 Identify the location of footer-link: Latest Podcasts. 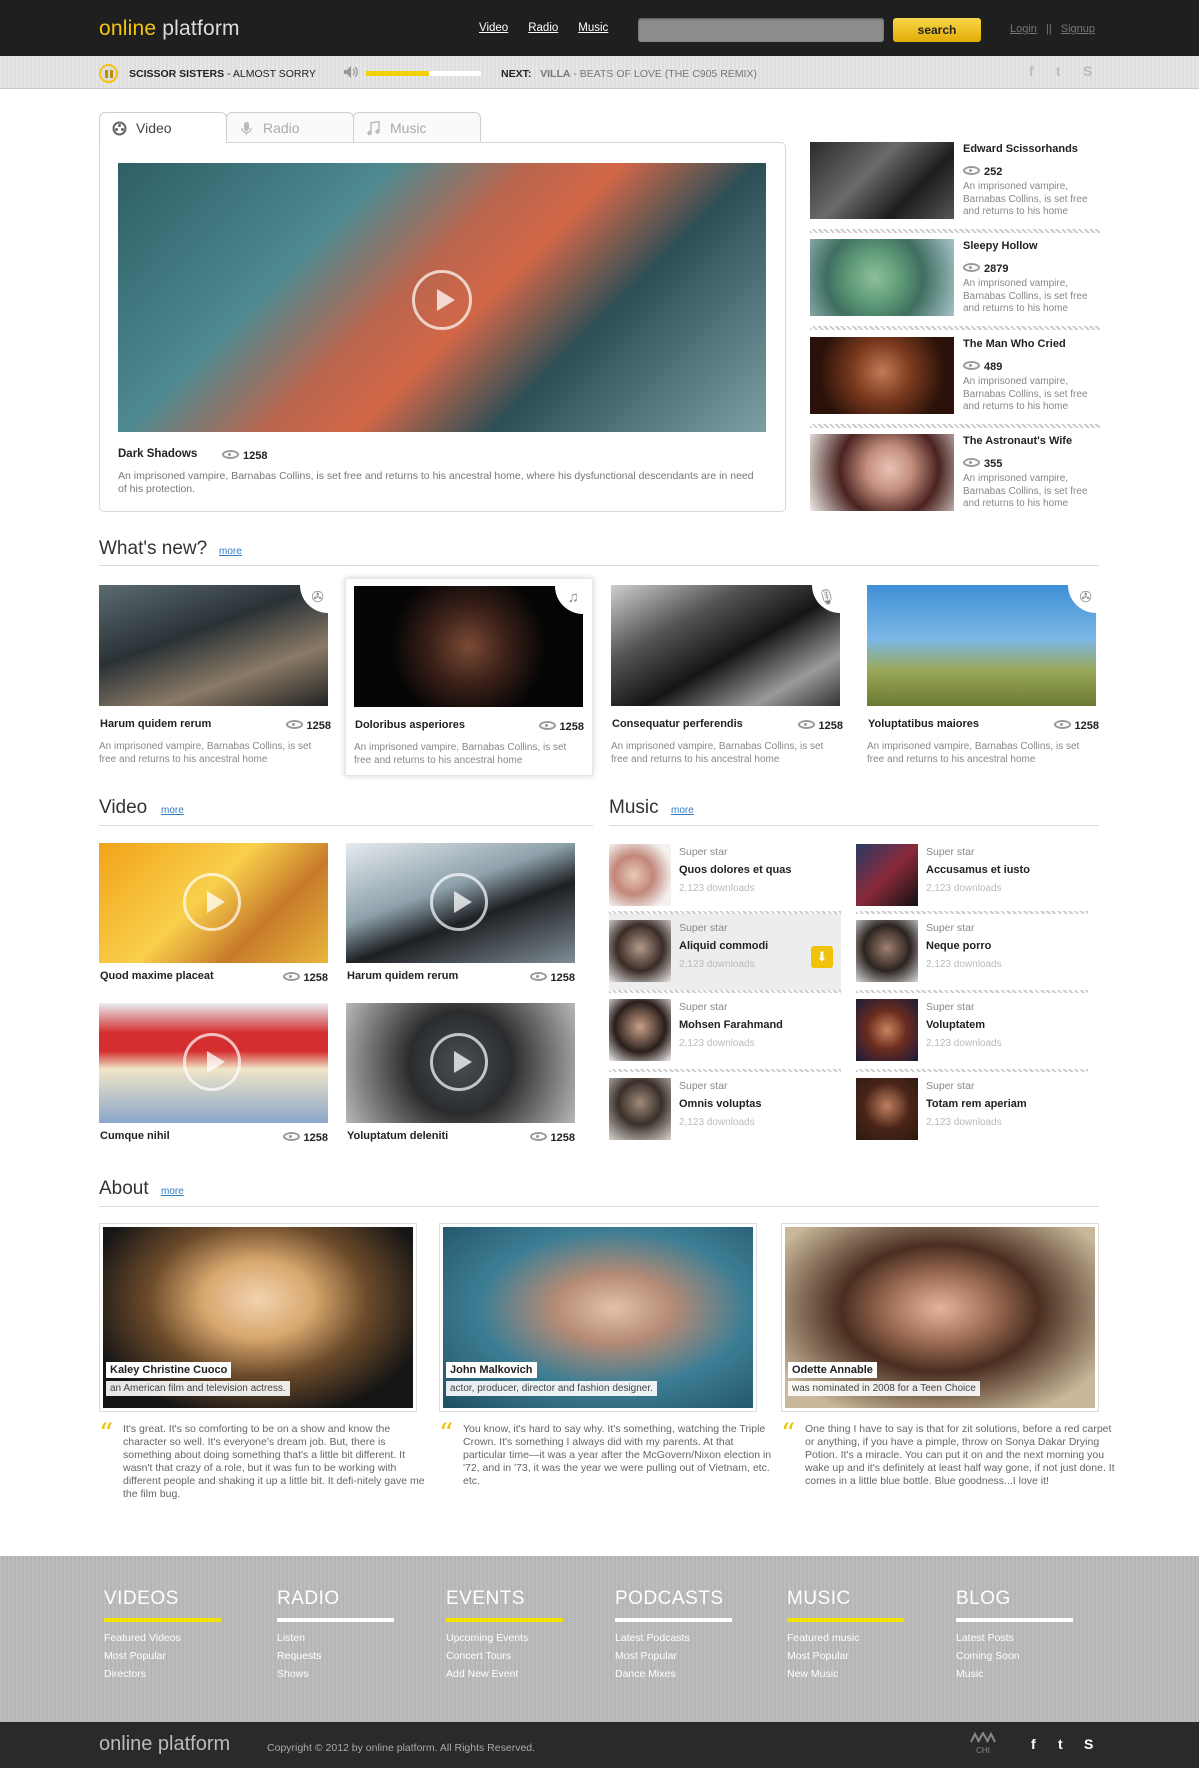
(675, 1638).